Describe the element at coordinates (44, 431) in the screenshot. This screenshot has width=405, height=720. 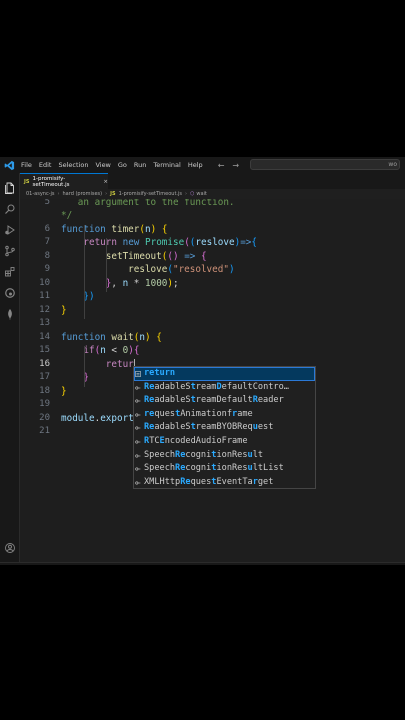
I see `line-number: 21` at that location.